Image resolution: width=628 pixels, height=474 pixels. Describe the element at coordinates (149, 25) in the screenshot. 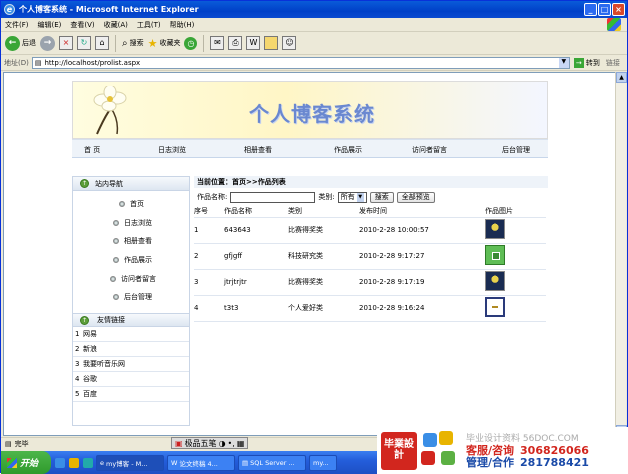

I see `menu-tools: 工具(T)` at that location.